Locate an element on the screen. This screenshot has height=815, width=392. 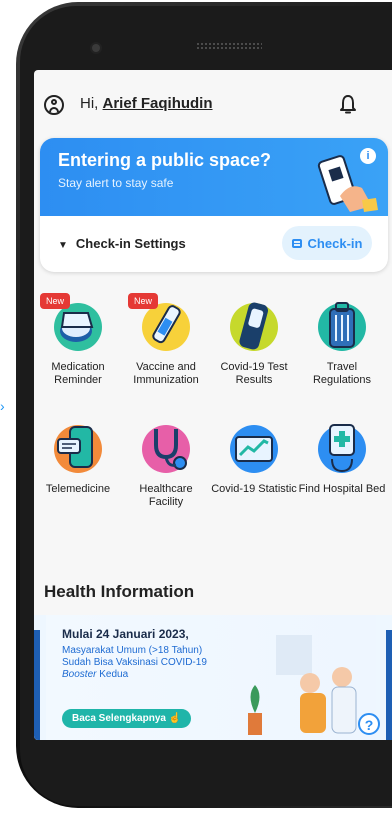
menu-item-label: Covid-19 Test Results is located at coordinates (254, 373).